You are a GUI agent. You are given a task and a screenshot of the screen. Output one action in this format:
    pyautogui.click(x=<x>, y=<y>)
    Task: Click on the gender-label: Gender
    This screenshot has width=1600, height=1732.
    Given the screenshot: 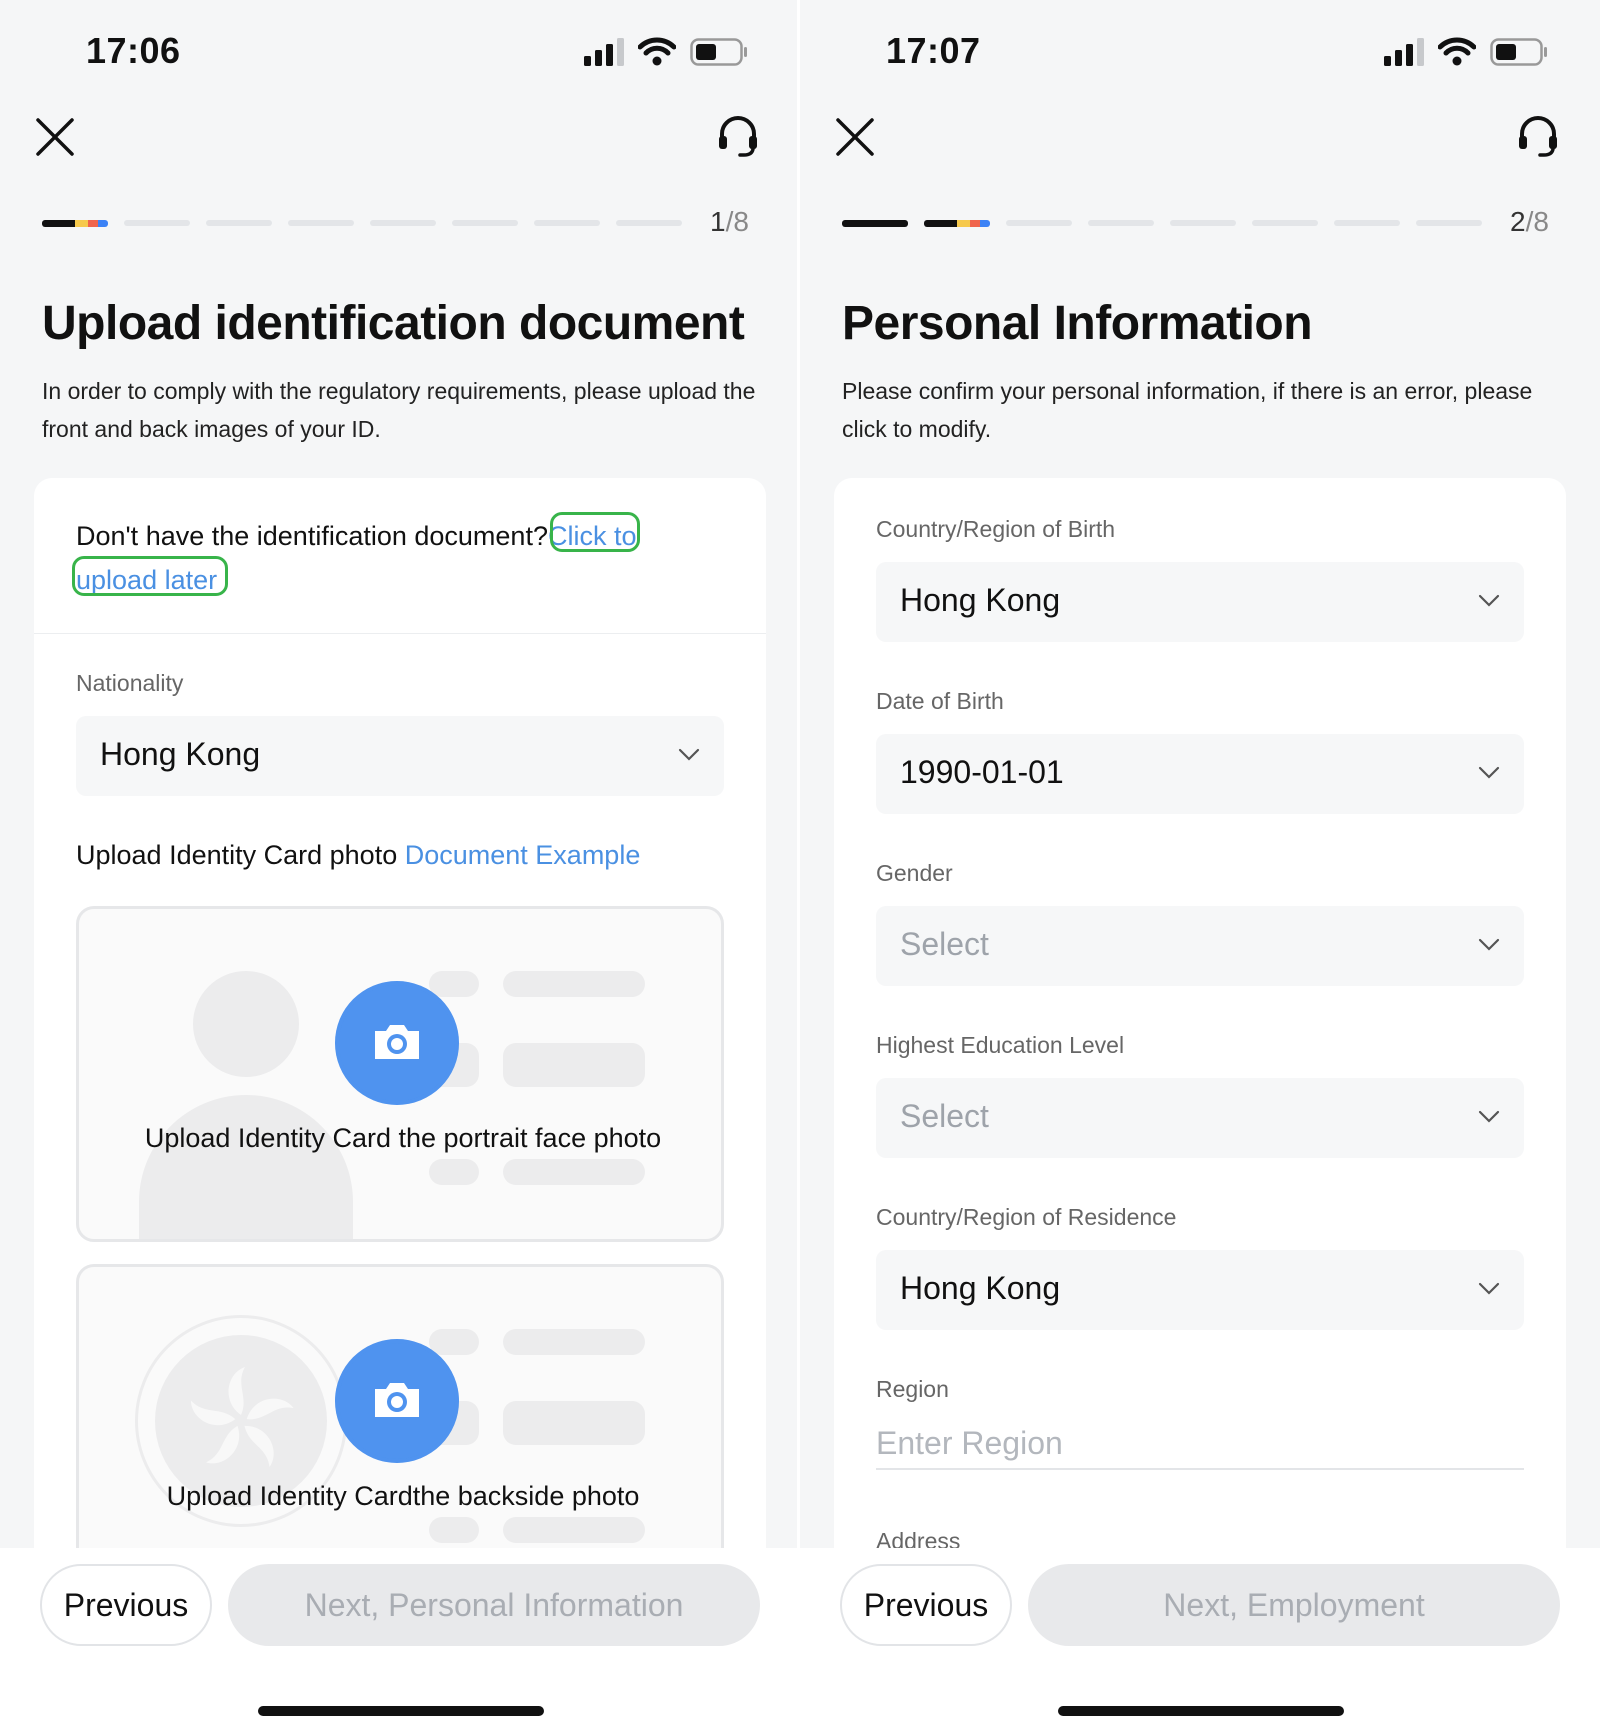 What is the action you would take?
    pyautogui.click(x=914, y=873)
    